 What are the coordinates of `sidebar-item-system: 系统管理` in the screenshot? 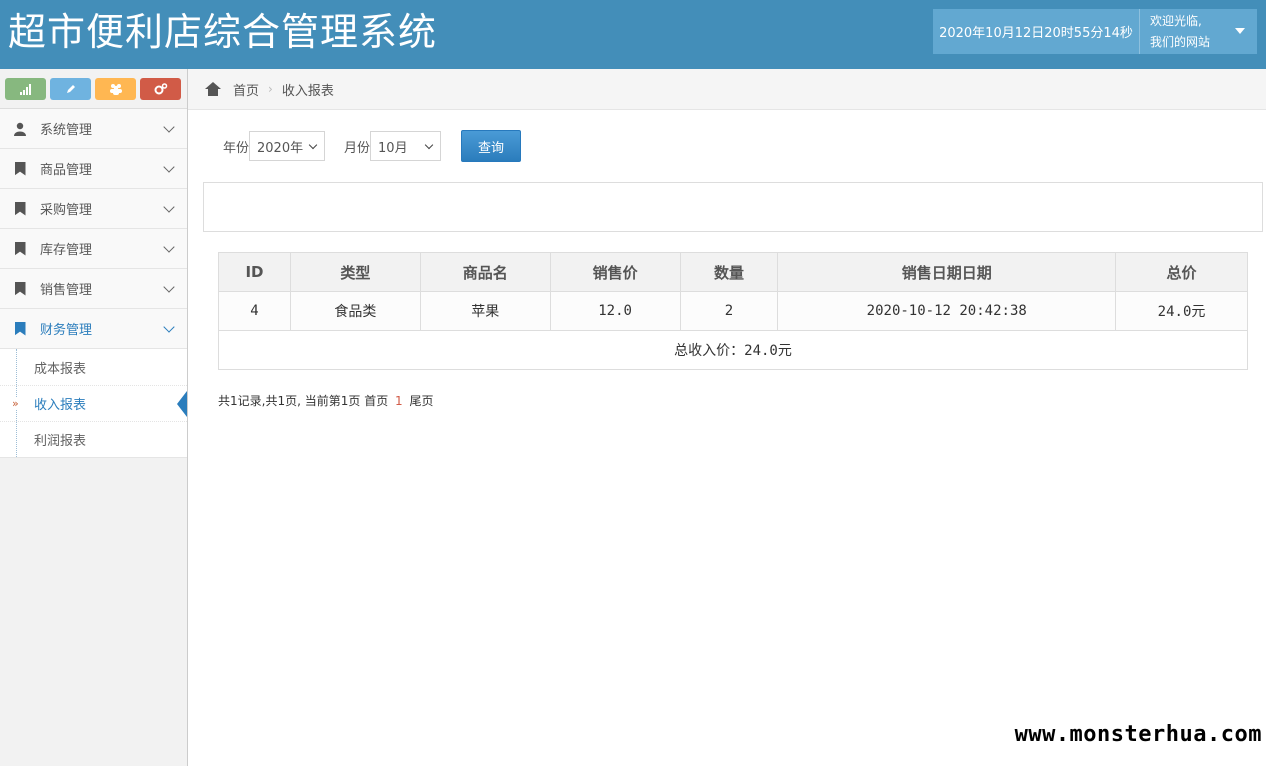 It's located at (93, 129).